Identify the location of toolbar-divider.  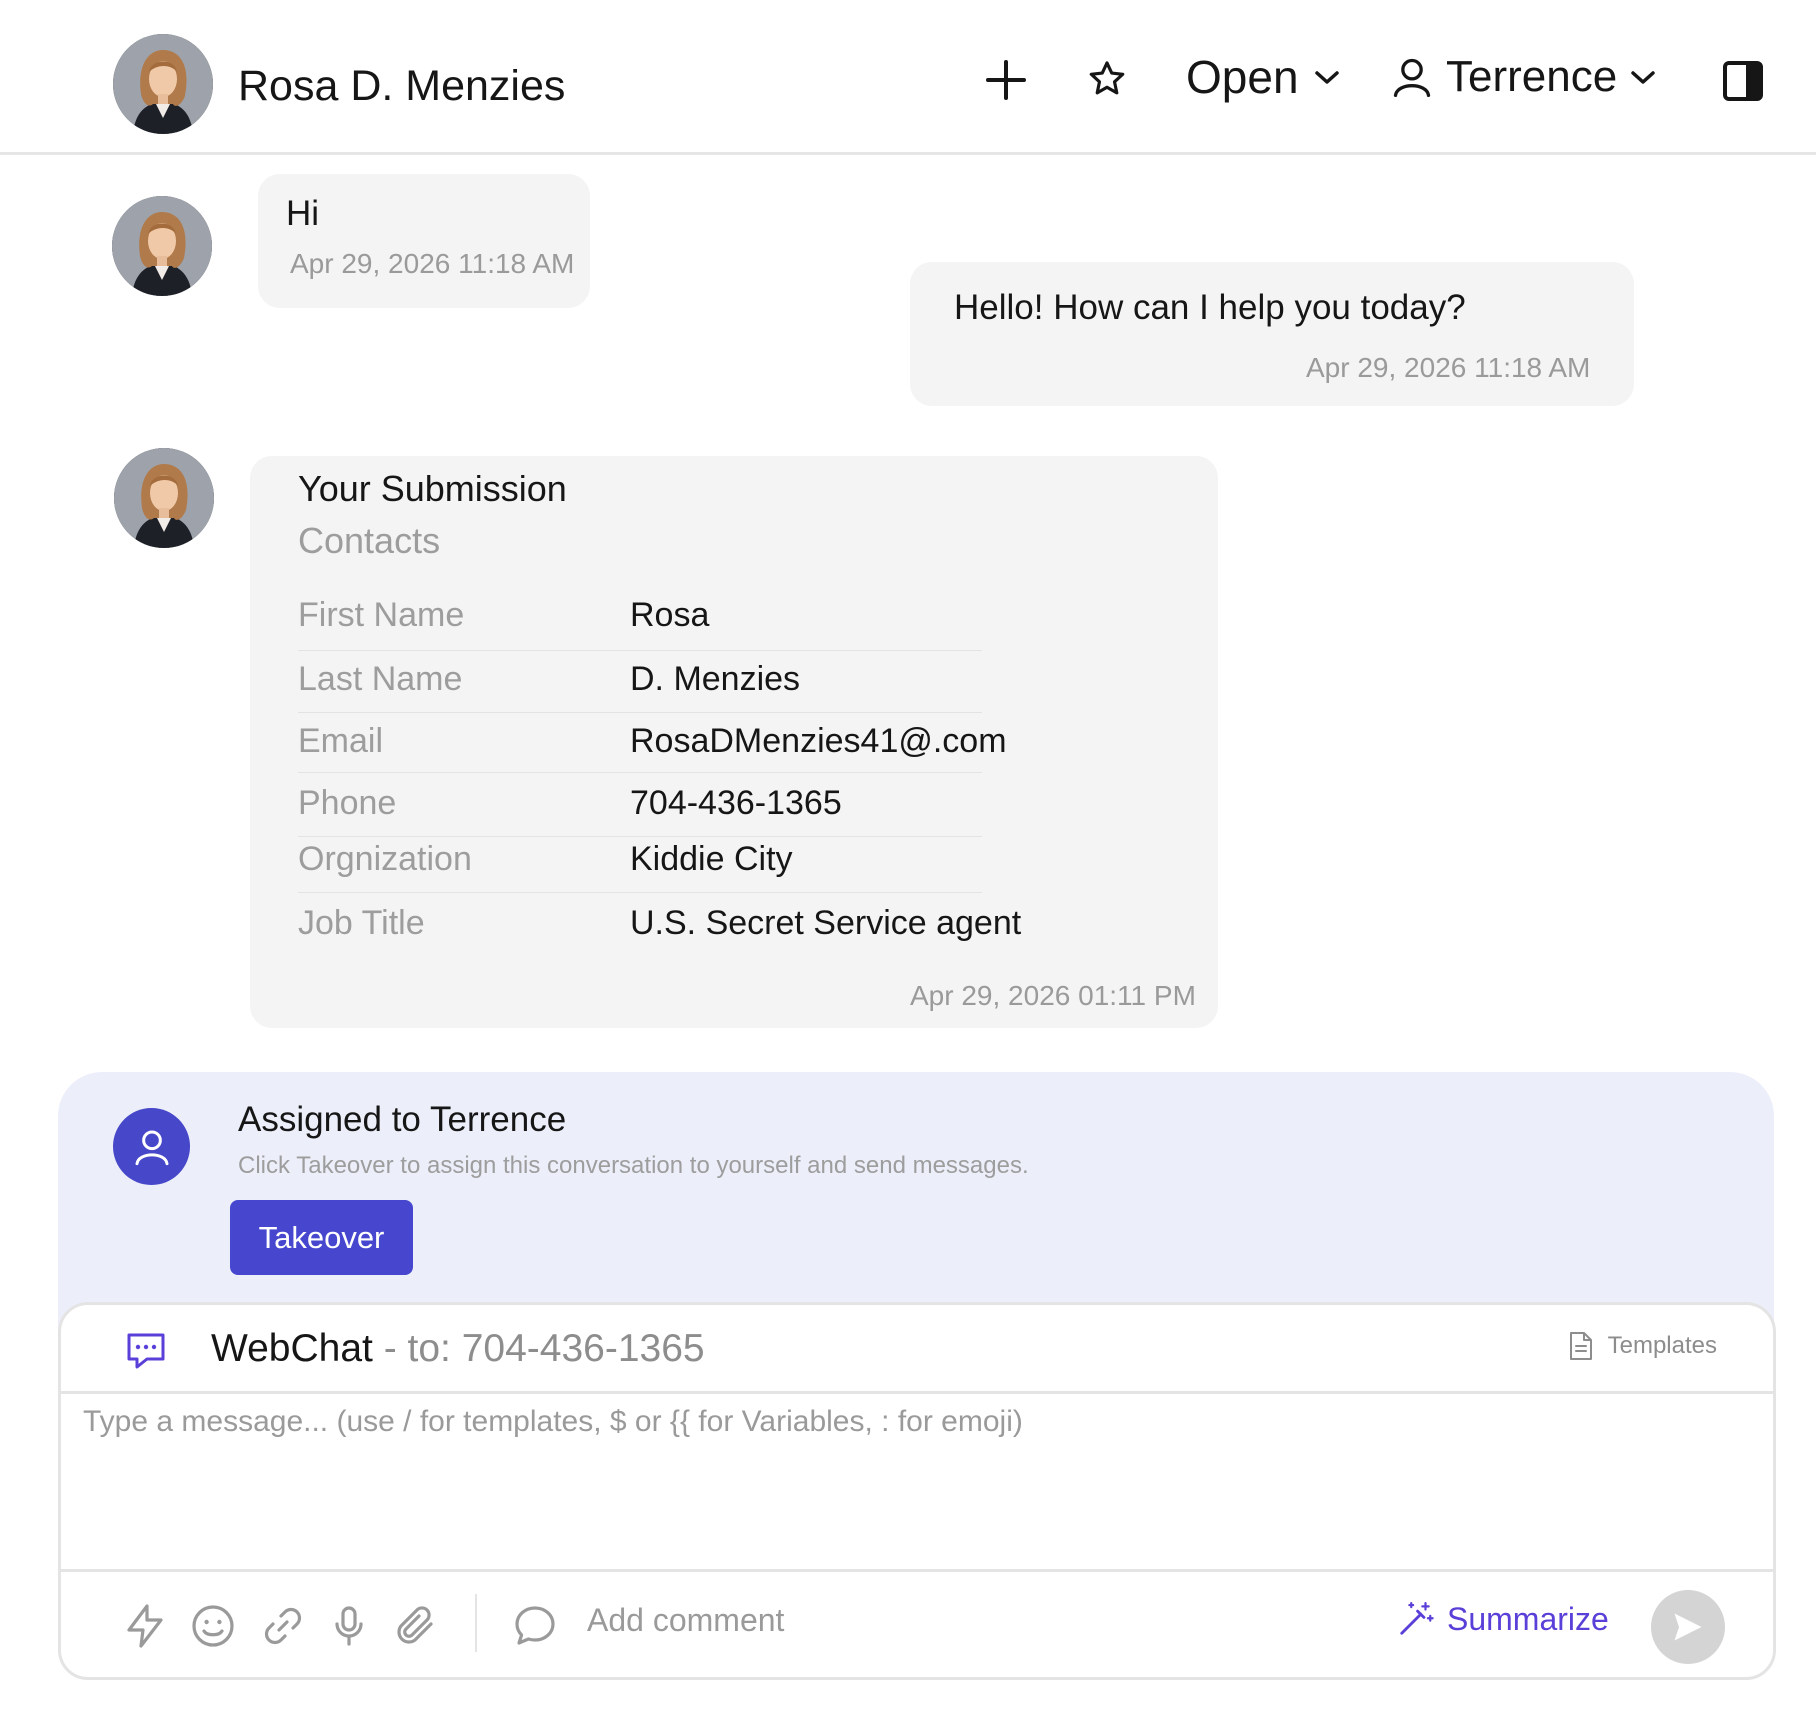
(476, 1623).